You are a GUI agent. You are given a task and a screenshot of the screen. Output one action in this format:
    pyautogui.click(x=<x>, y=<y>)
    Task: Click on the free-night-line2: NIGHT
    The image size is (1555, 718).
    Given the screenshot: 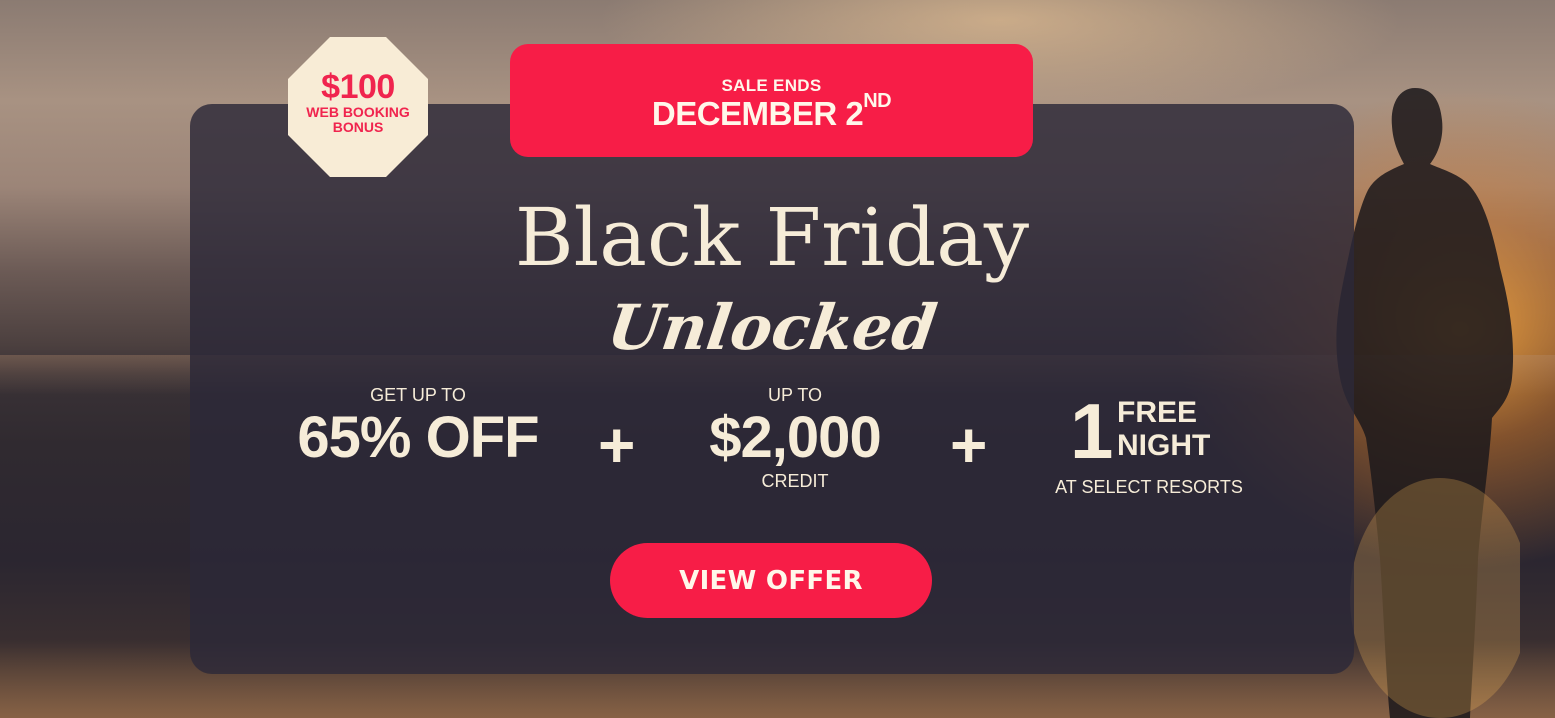 What is the action you would take?
    pyautogui.click(x=1164, y=445)
    